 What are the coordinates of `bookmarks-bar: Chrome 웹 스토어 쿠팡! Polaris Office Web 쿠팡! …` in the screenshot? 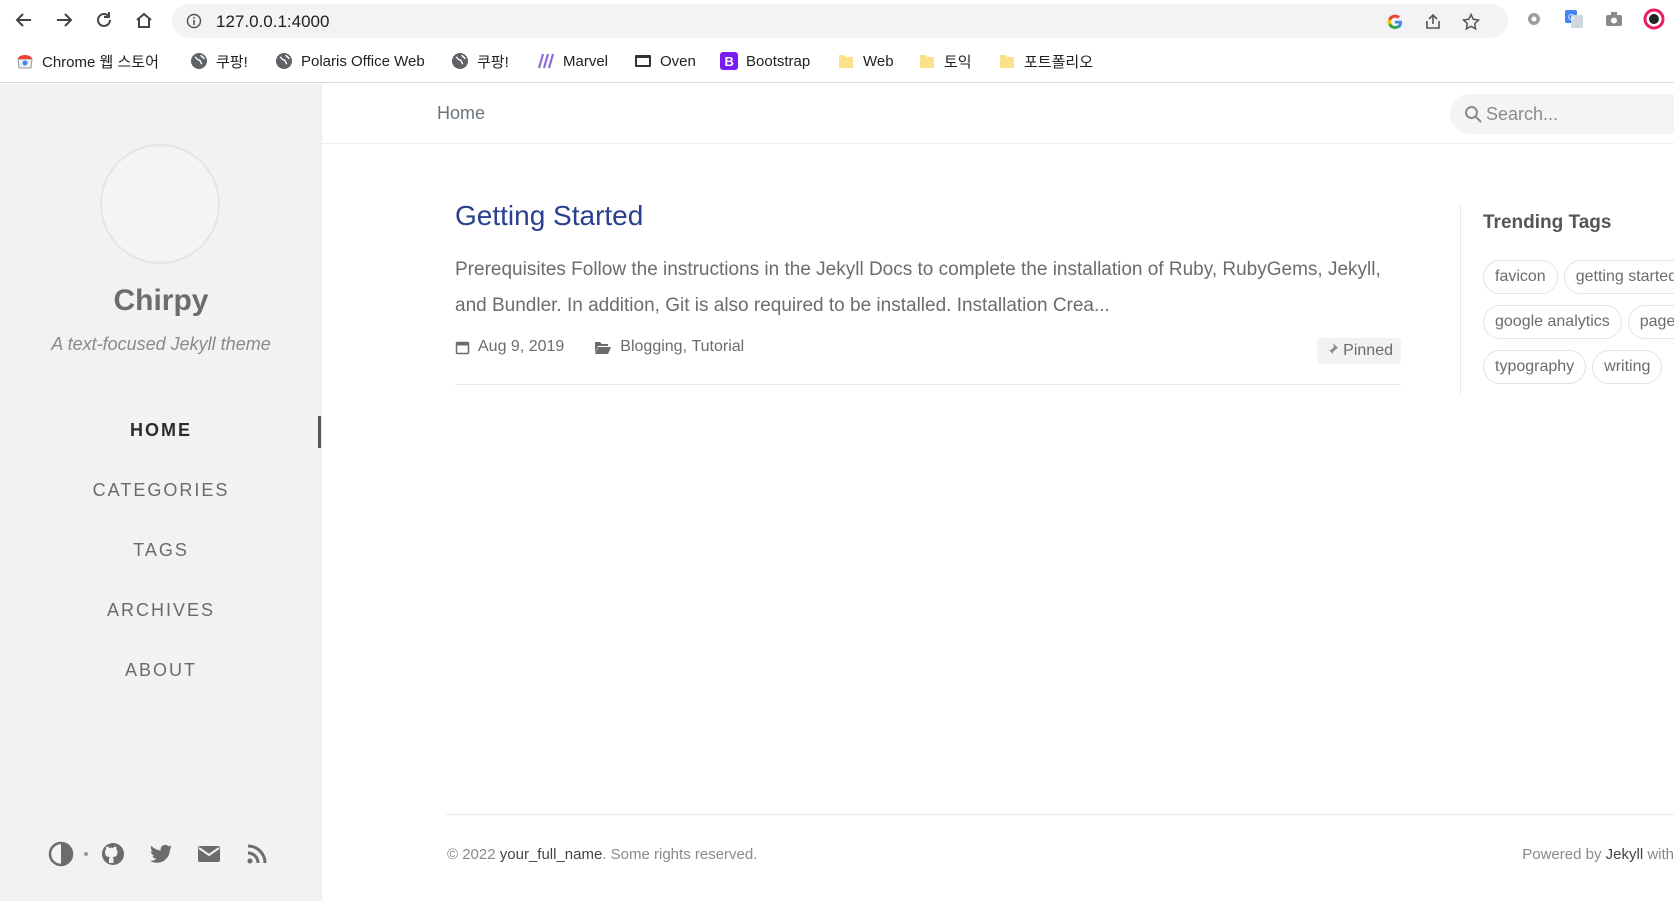 It's located at (837, 61).